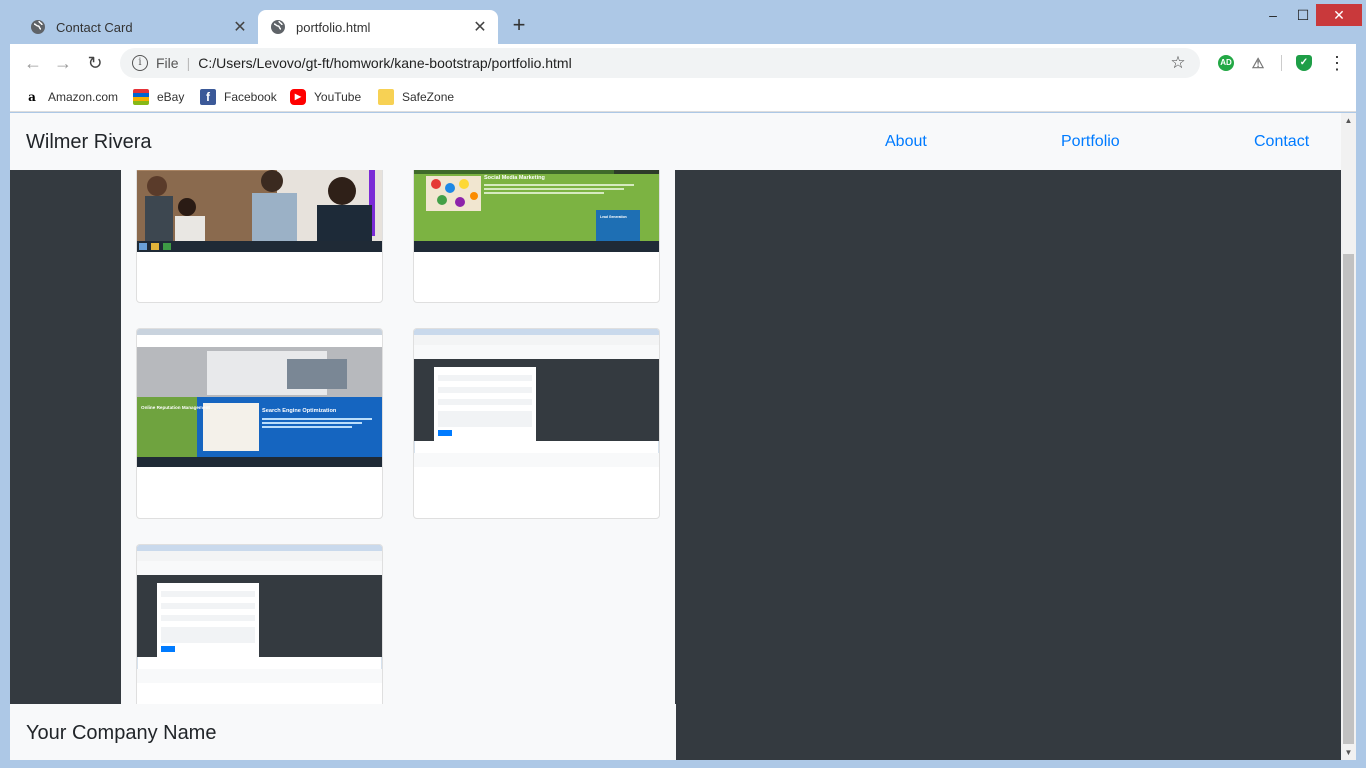 Image resolution: width=1366 pixels, height=768 pixels. What do you see at coordinates (514, 178) in the screenshot?
I see `screenshot-heading: Social Media Marketing` at bounding box center [514, 178].